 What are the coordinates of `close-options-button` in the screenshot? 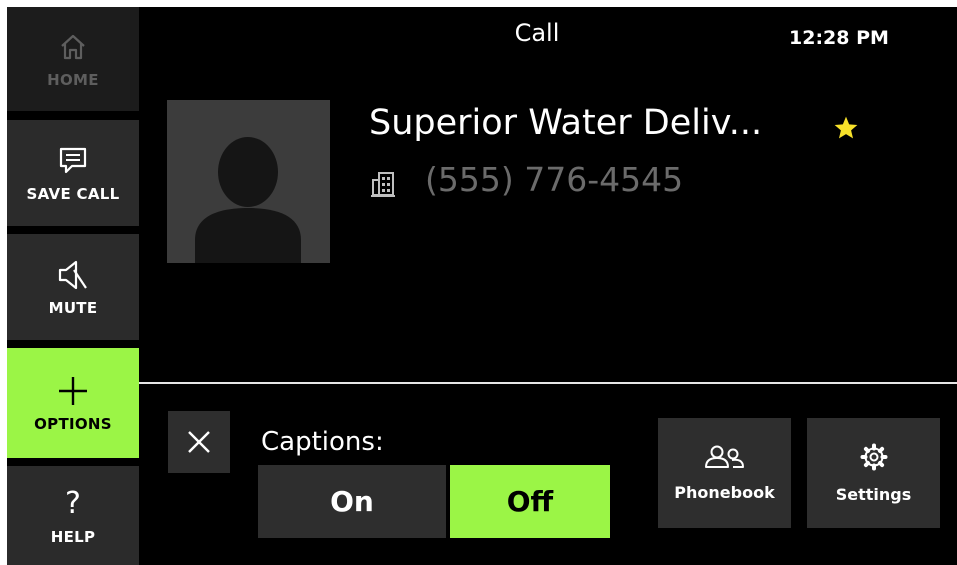 It's located at (199, 442).